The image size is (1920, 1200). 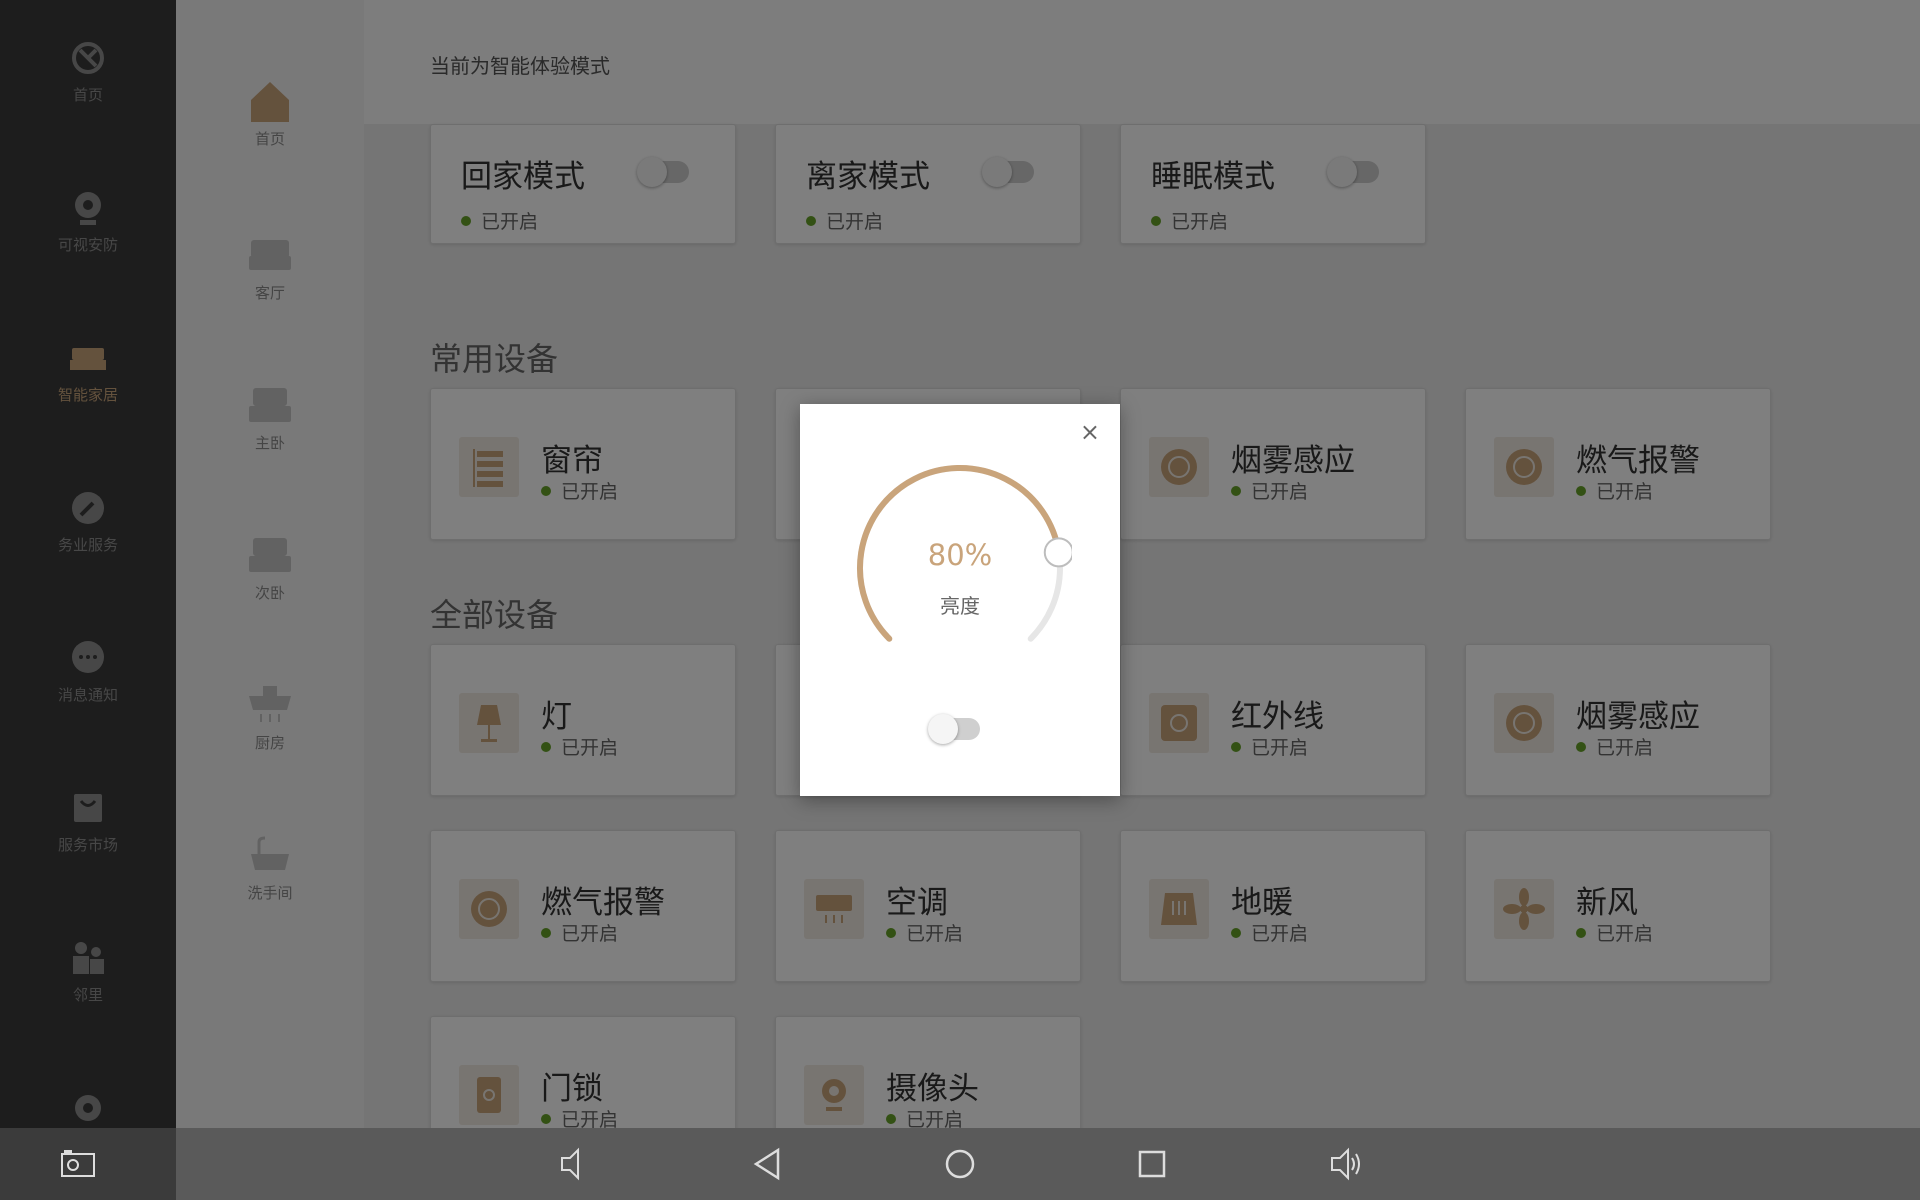 What do you see at coordinates (960, 606) in the screenshot?
I see `brightness-label: 亮度` at bounding box center [960, 606].